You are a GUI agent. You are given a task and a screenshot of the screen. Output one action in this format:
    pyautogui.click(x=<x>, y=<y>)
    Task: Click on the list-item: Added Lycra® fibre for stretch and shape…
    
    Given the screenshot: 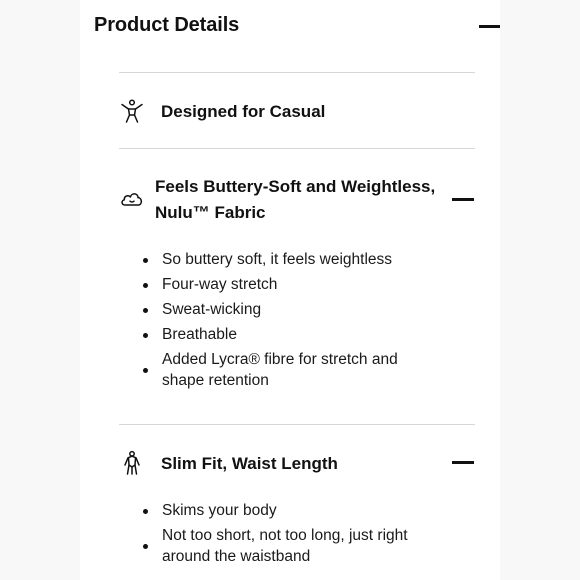 What is the action you would take?
    pyautogui.click(x=293, y=370)
    